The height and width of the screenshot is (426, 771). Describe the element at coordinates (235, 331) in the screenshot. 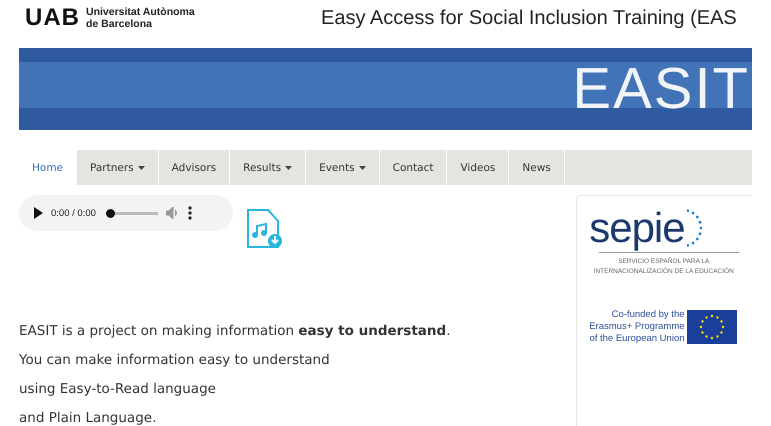

I see `intro-text: EASIT is a project on making information easy to understand.` at that location.